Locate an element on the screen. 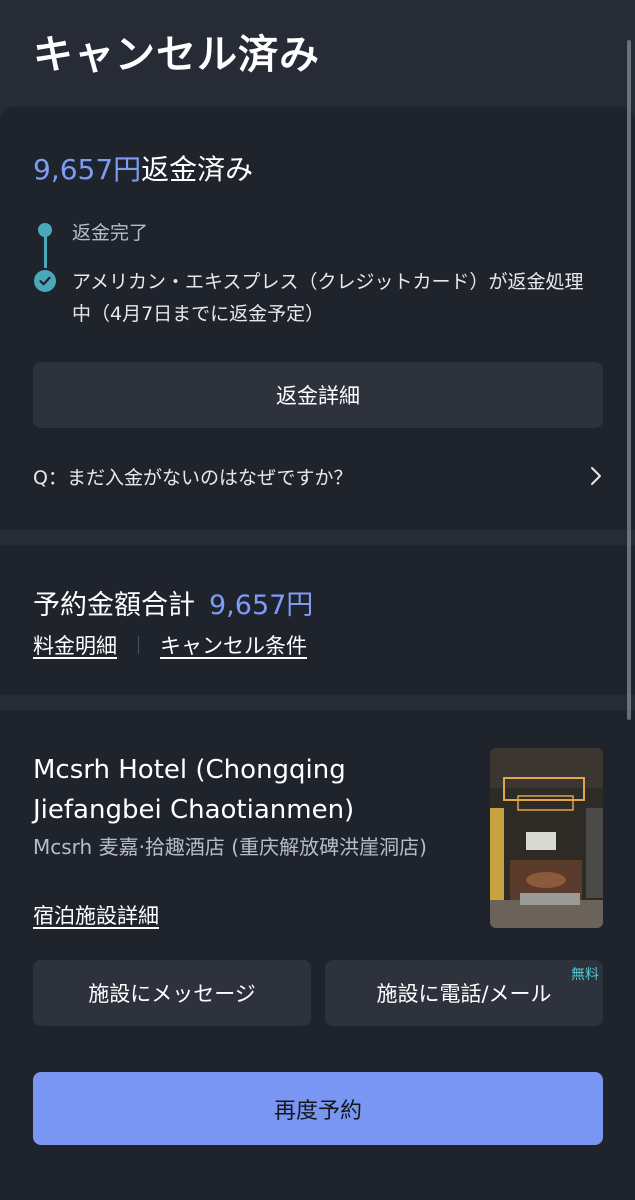  call-email-label: 施設に電話/メール is located at coordinates (464, 994).